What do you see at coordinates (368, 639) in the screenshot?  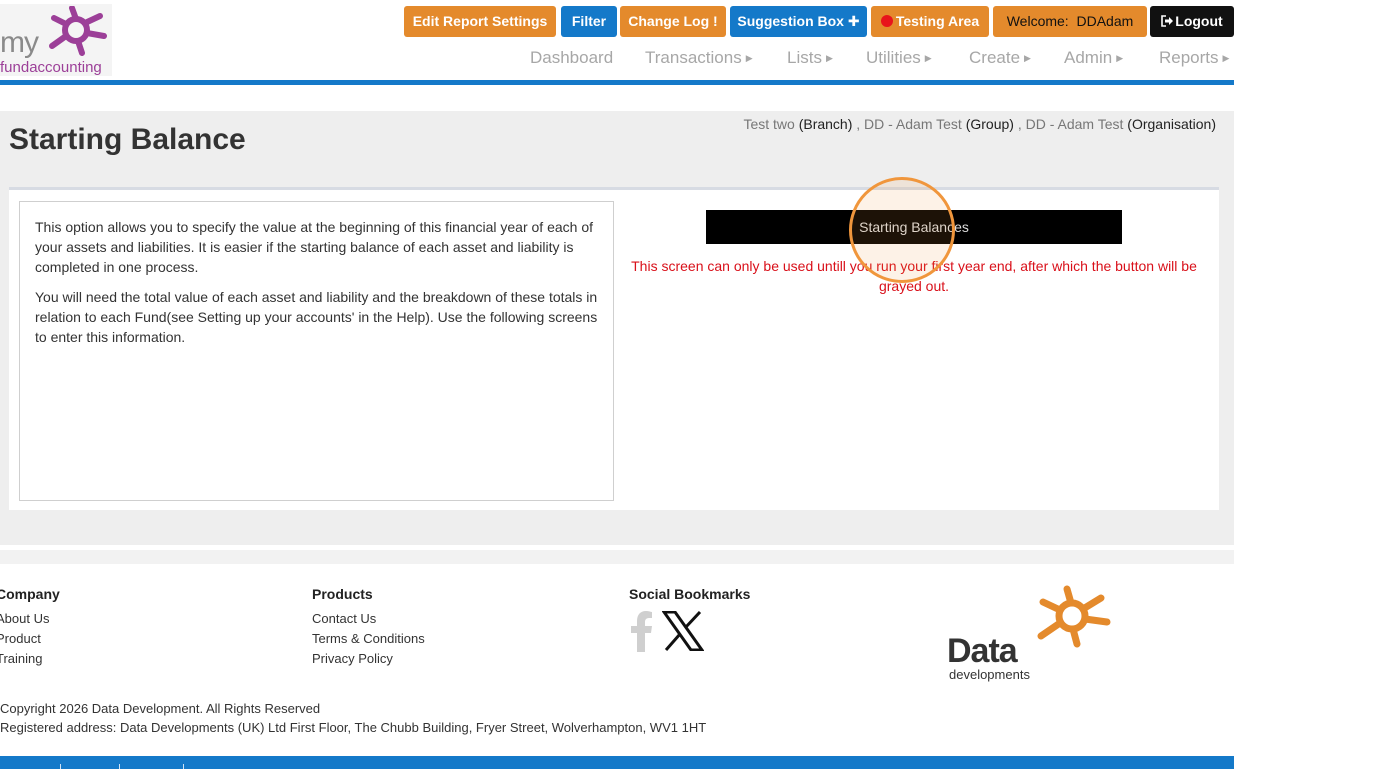 I see `footer-link-terms: Terms & Conditions` at bounding box center [368, 639].